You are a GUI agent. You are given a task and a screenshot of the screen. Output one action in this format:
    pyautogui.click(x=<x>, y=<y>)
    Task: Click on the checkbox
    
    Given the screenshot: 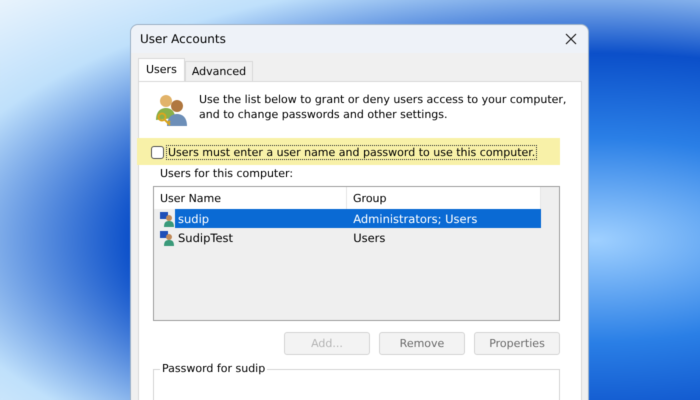 What is the action you would take?
    pyautogui.click(x=157, y=152)
    